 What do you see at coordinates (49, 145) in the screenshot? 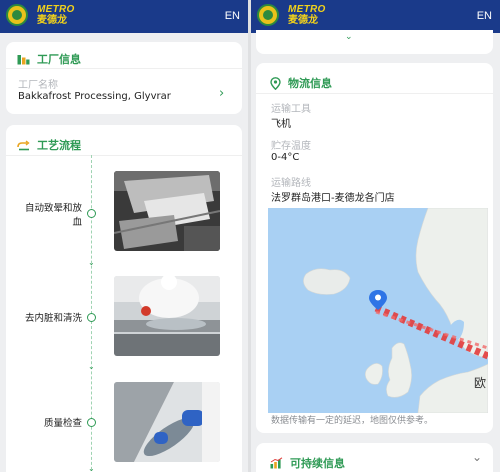
I see `process-title: 工艺流程` at bounding box center [49, 145].